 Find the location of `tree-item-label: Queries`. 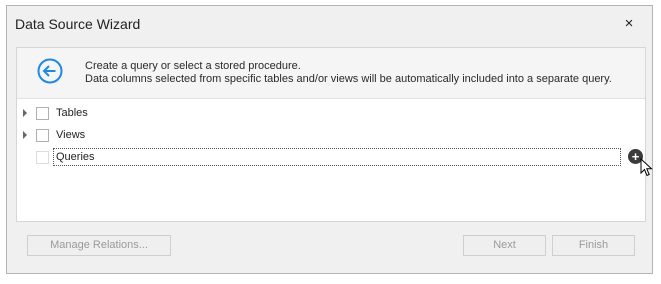

tree-item-label: Queries is located at coordinates (75, 157).